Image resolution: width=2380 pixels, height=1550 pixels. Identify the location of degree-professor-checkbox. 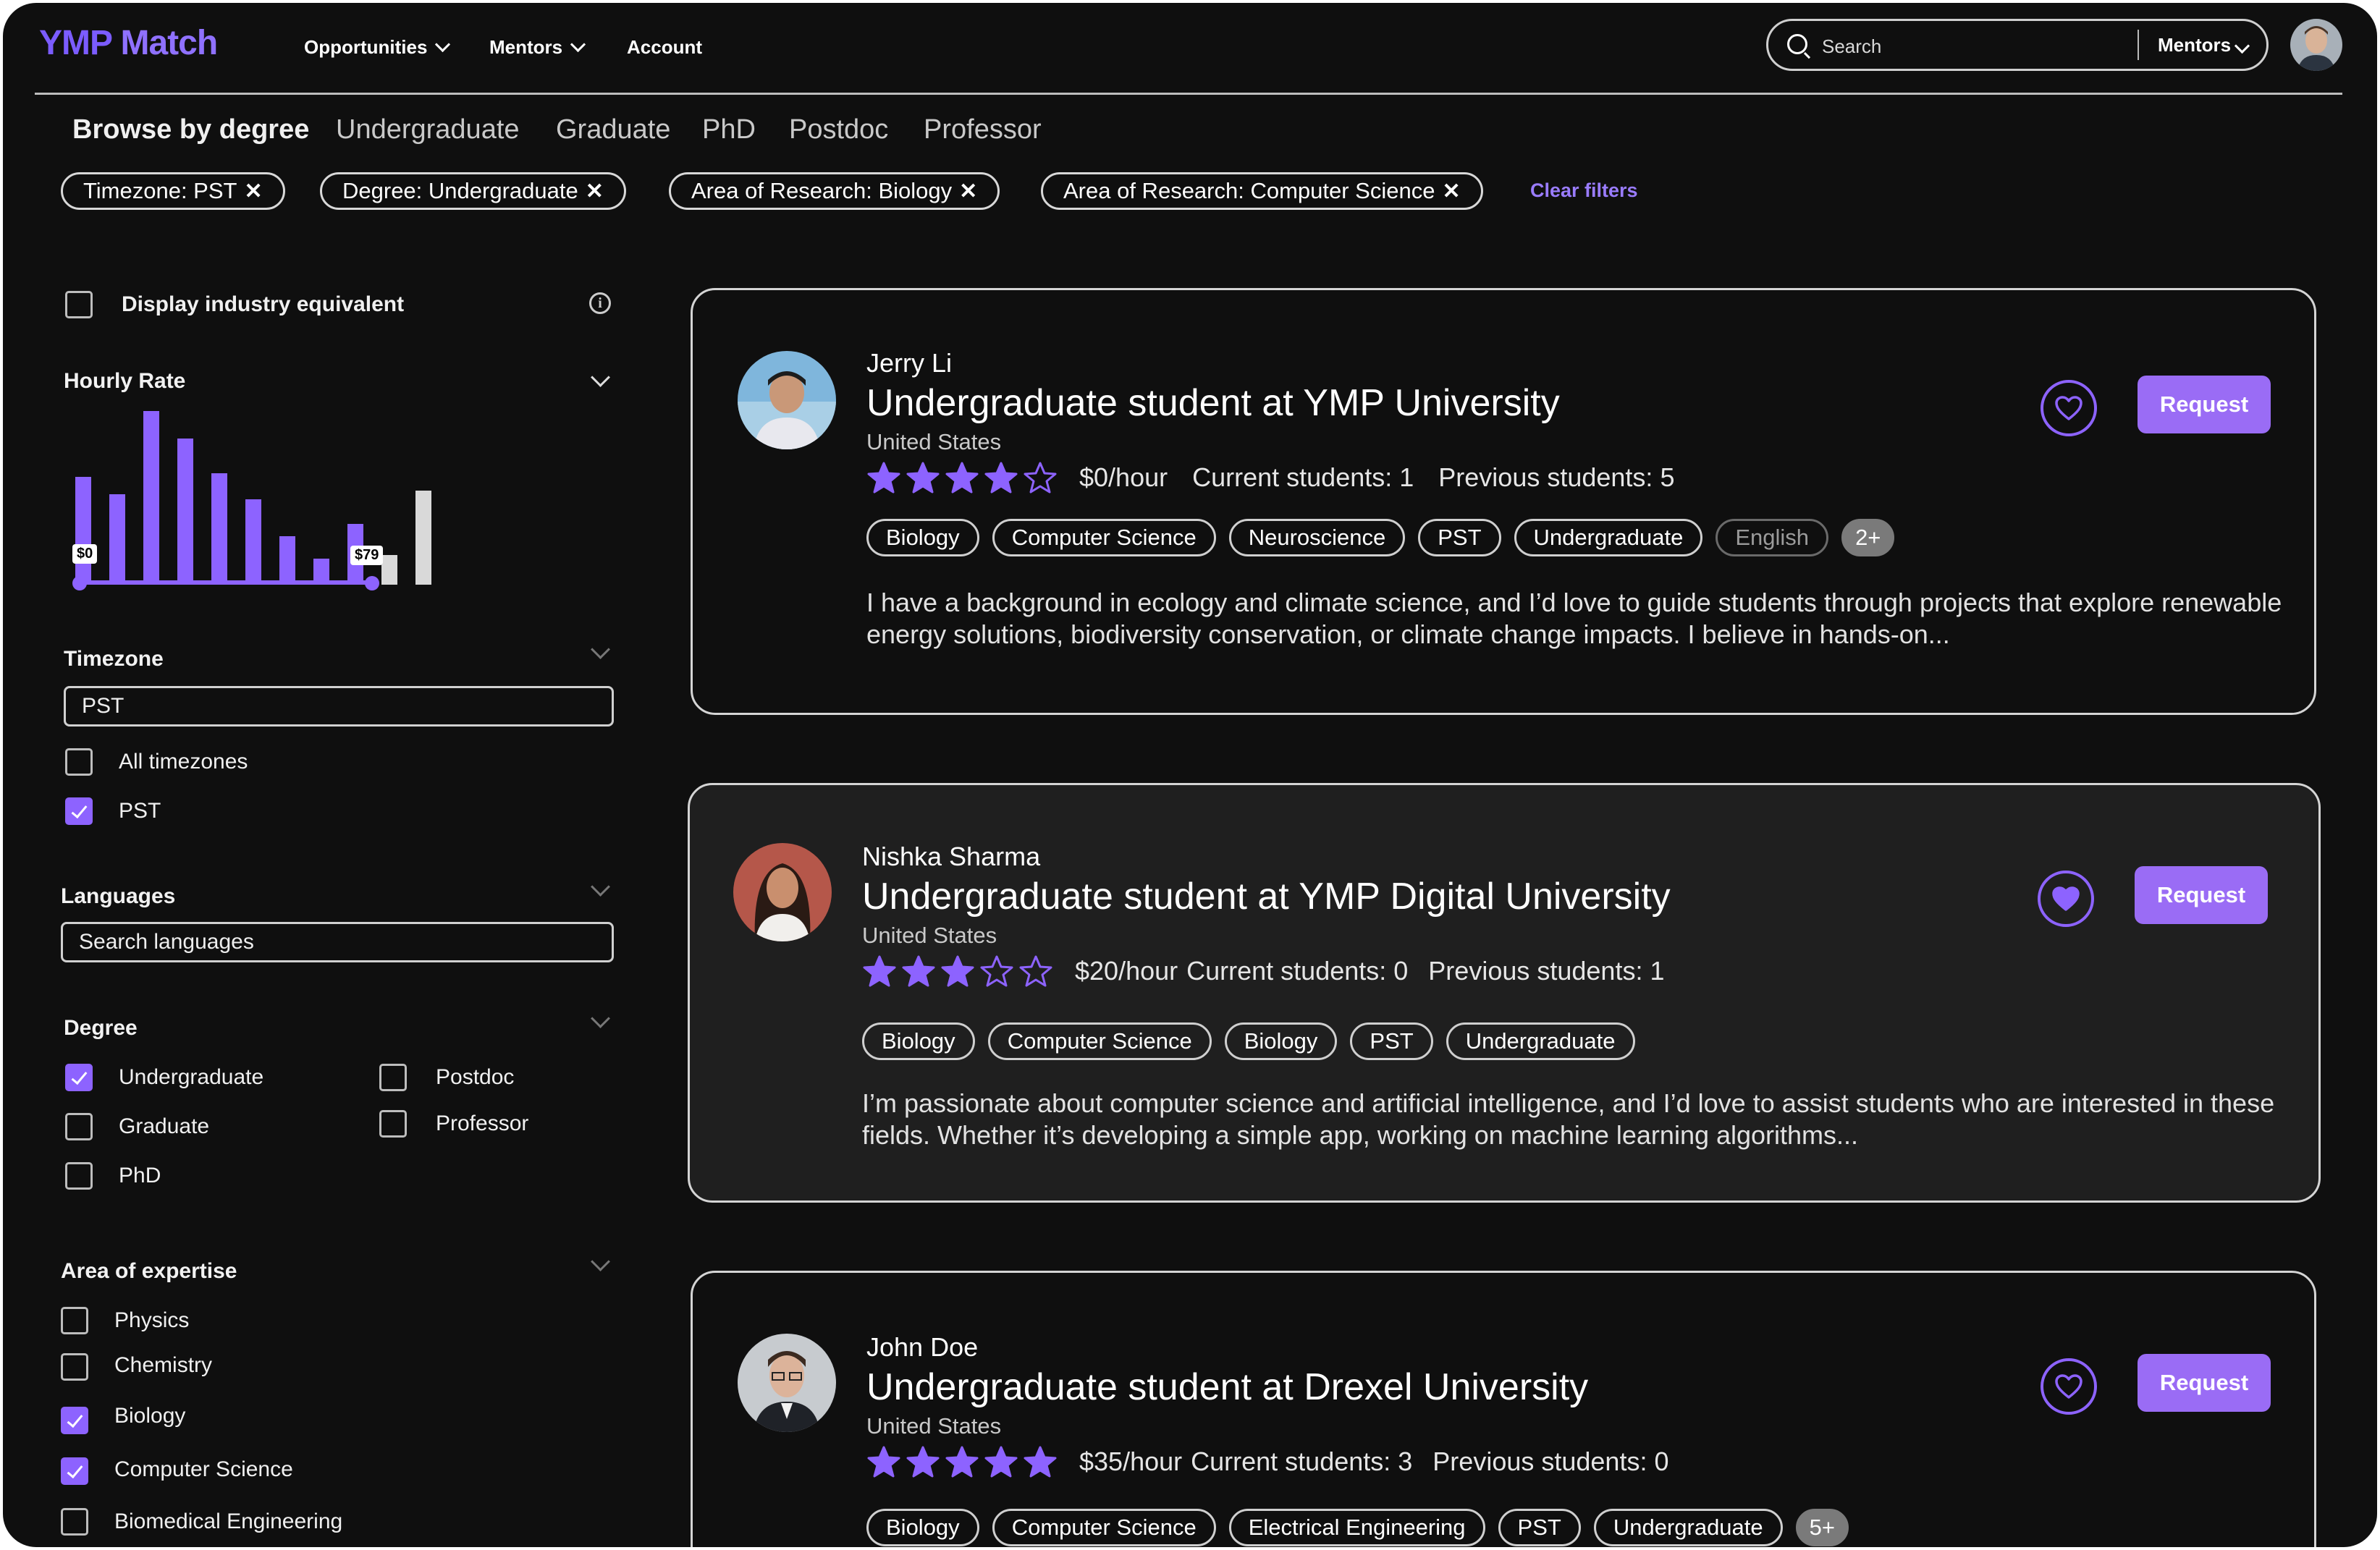
(393, 1124).